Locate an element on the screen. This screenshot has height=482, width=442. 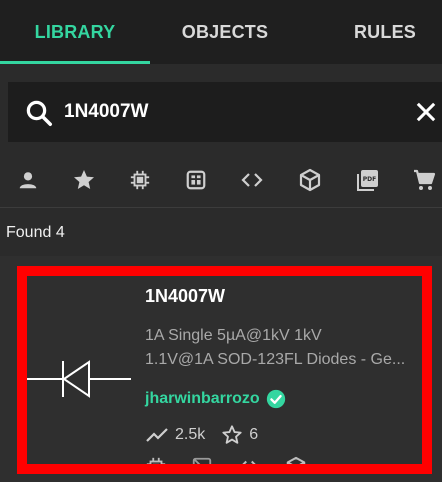
tab-library: LIBRARY is located at coordinates (75, 32).